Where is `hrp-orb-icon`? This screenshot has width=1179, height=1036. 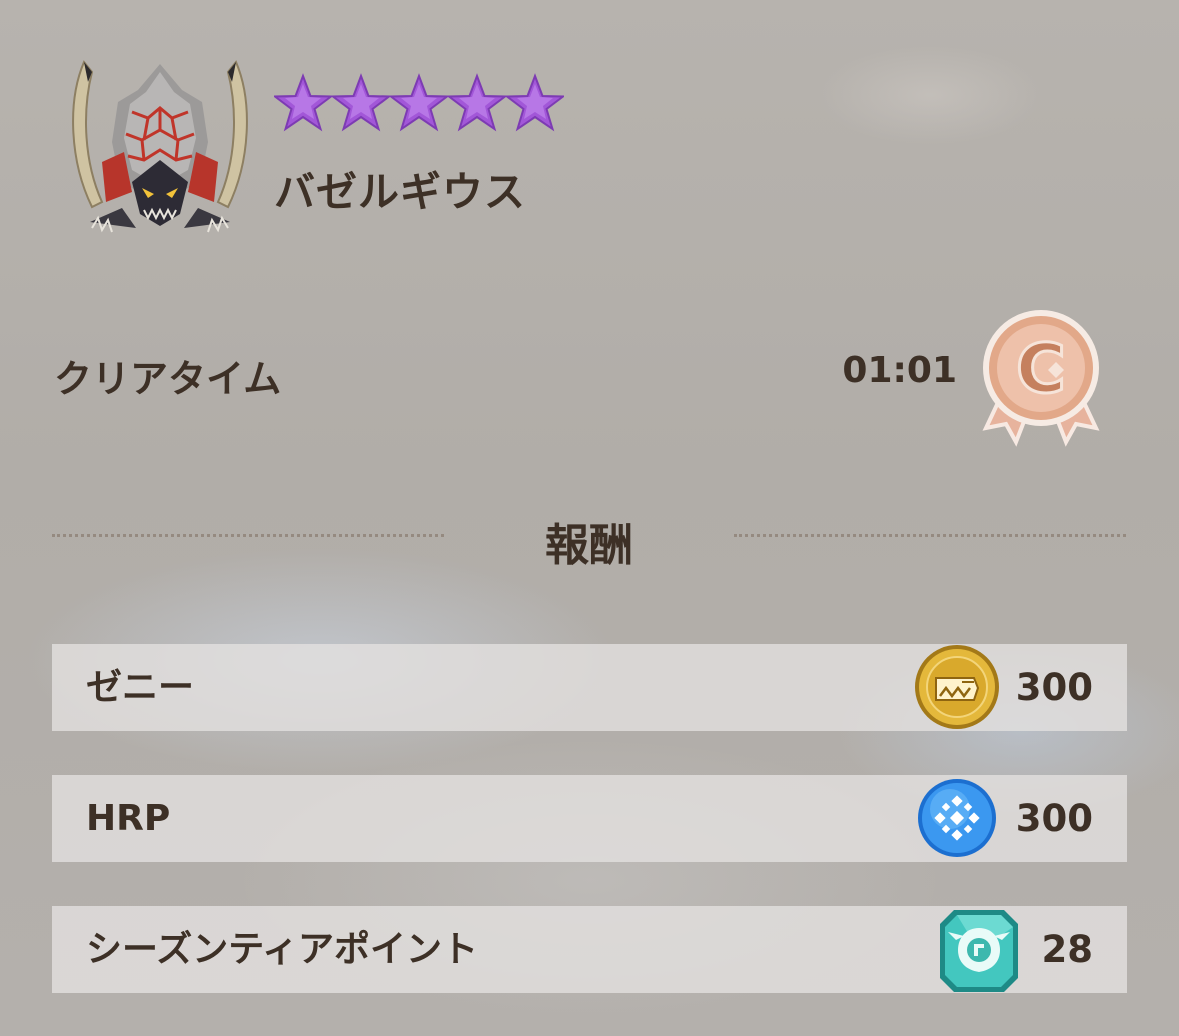 hrp-orb-icon is located at coordinates (957, 818).